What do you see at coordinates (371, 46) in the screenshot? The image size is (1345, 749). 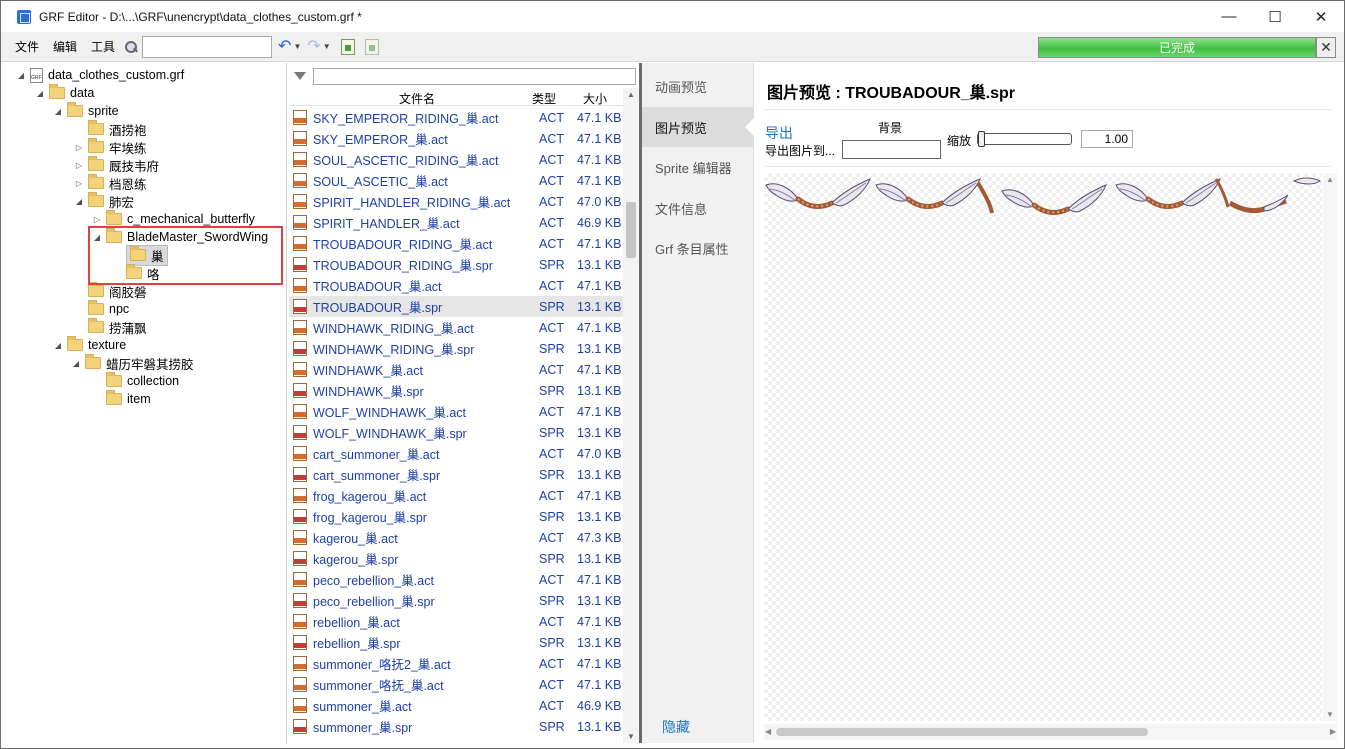 I see `extract-file-icon` at bounding box center [371, 46].